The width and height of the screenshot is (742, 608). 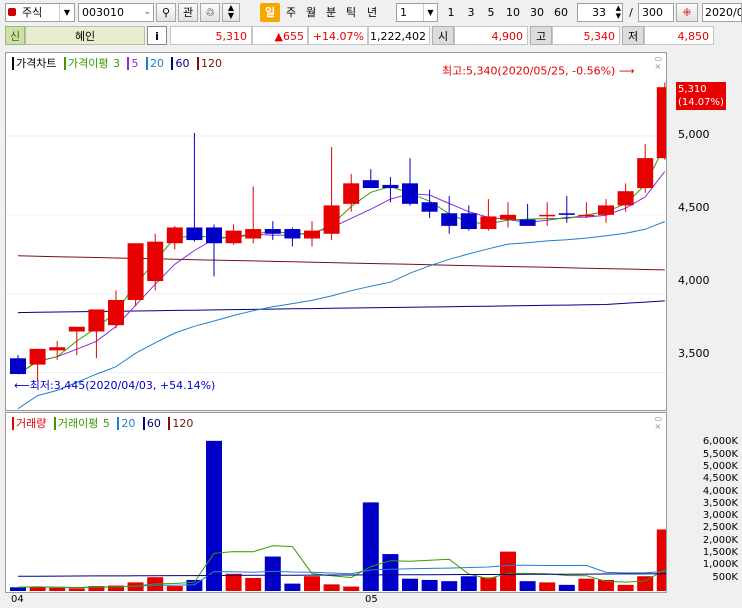 What do you see at coordinates (451, 12) in the screenshot?
I see `interval-1: 1` at bounding box center [451, 12].